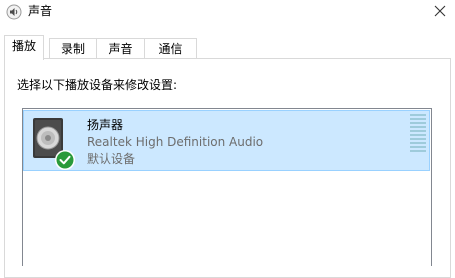  I want to click on title-bar: 声音, so click(227, 17).